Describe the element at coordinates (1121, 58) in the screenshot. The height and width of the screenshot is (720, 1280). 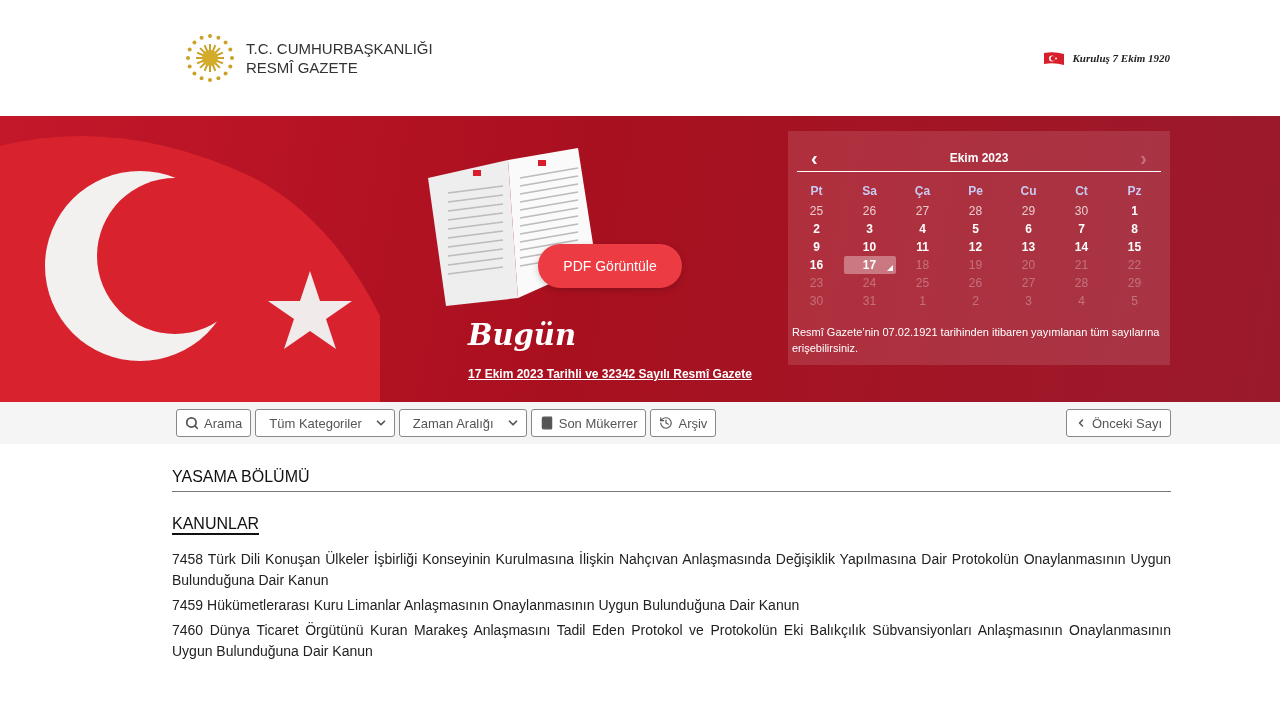
I see `founding-motto: Kuruluş 7 Ekim 1920` at that location.